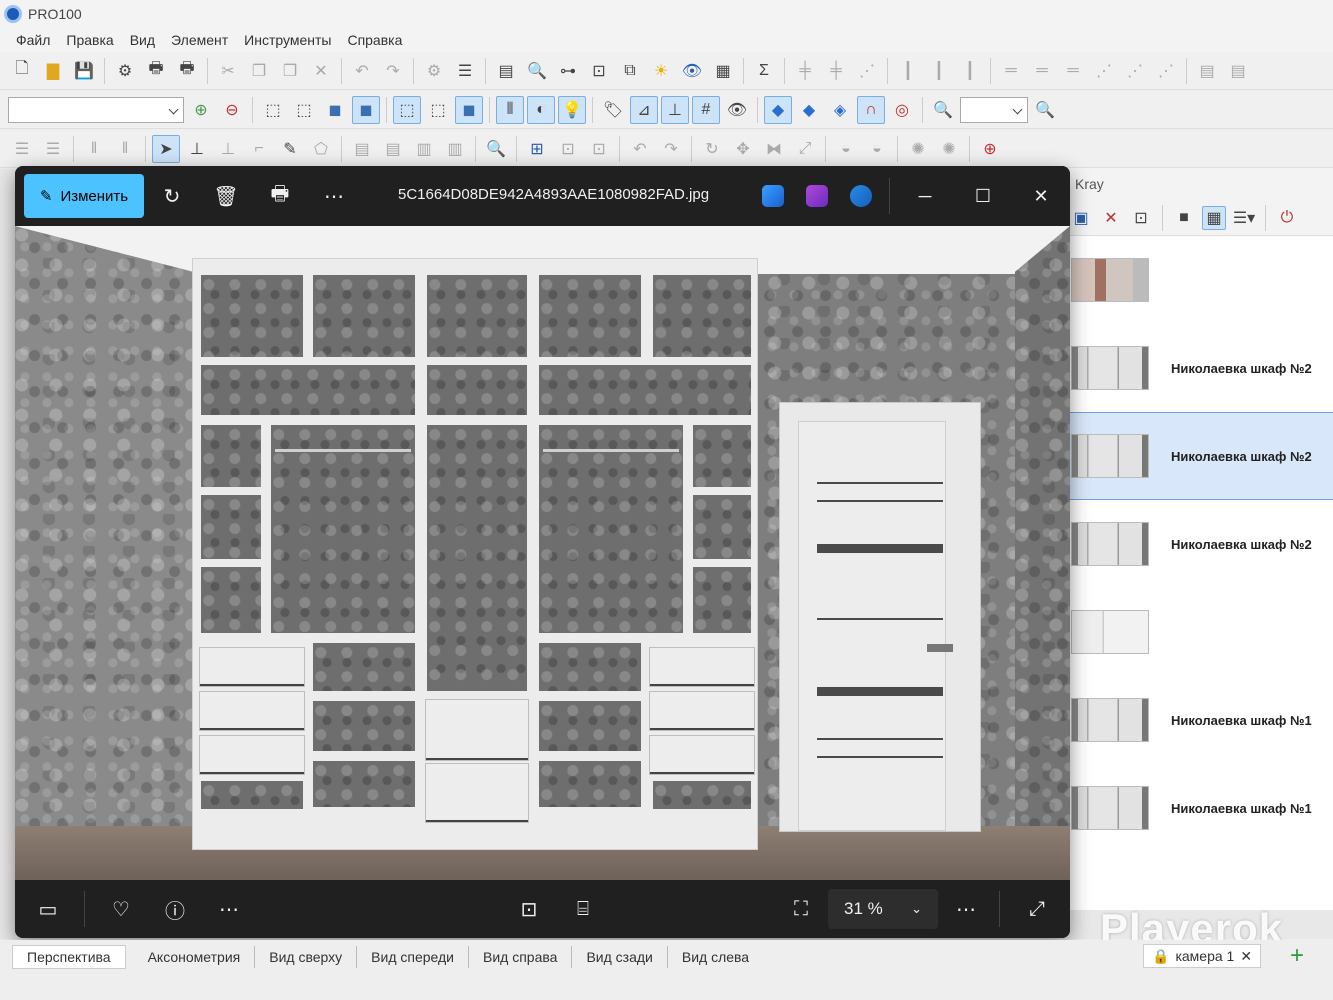 Image resolution: width=1333 pixels, height=1000 pixels. I want to click on label-icon: ⊿, so click(644, 109).